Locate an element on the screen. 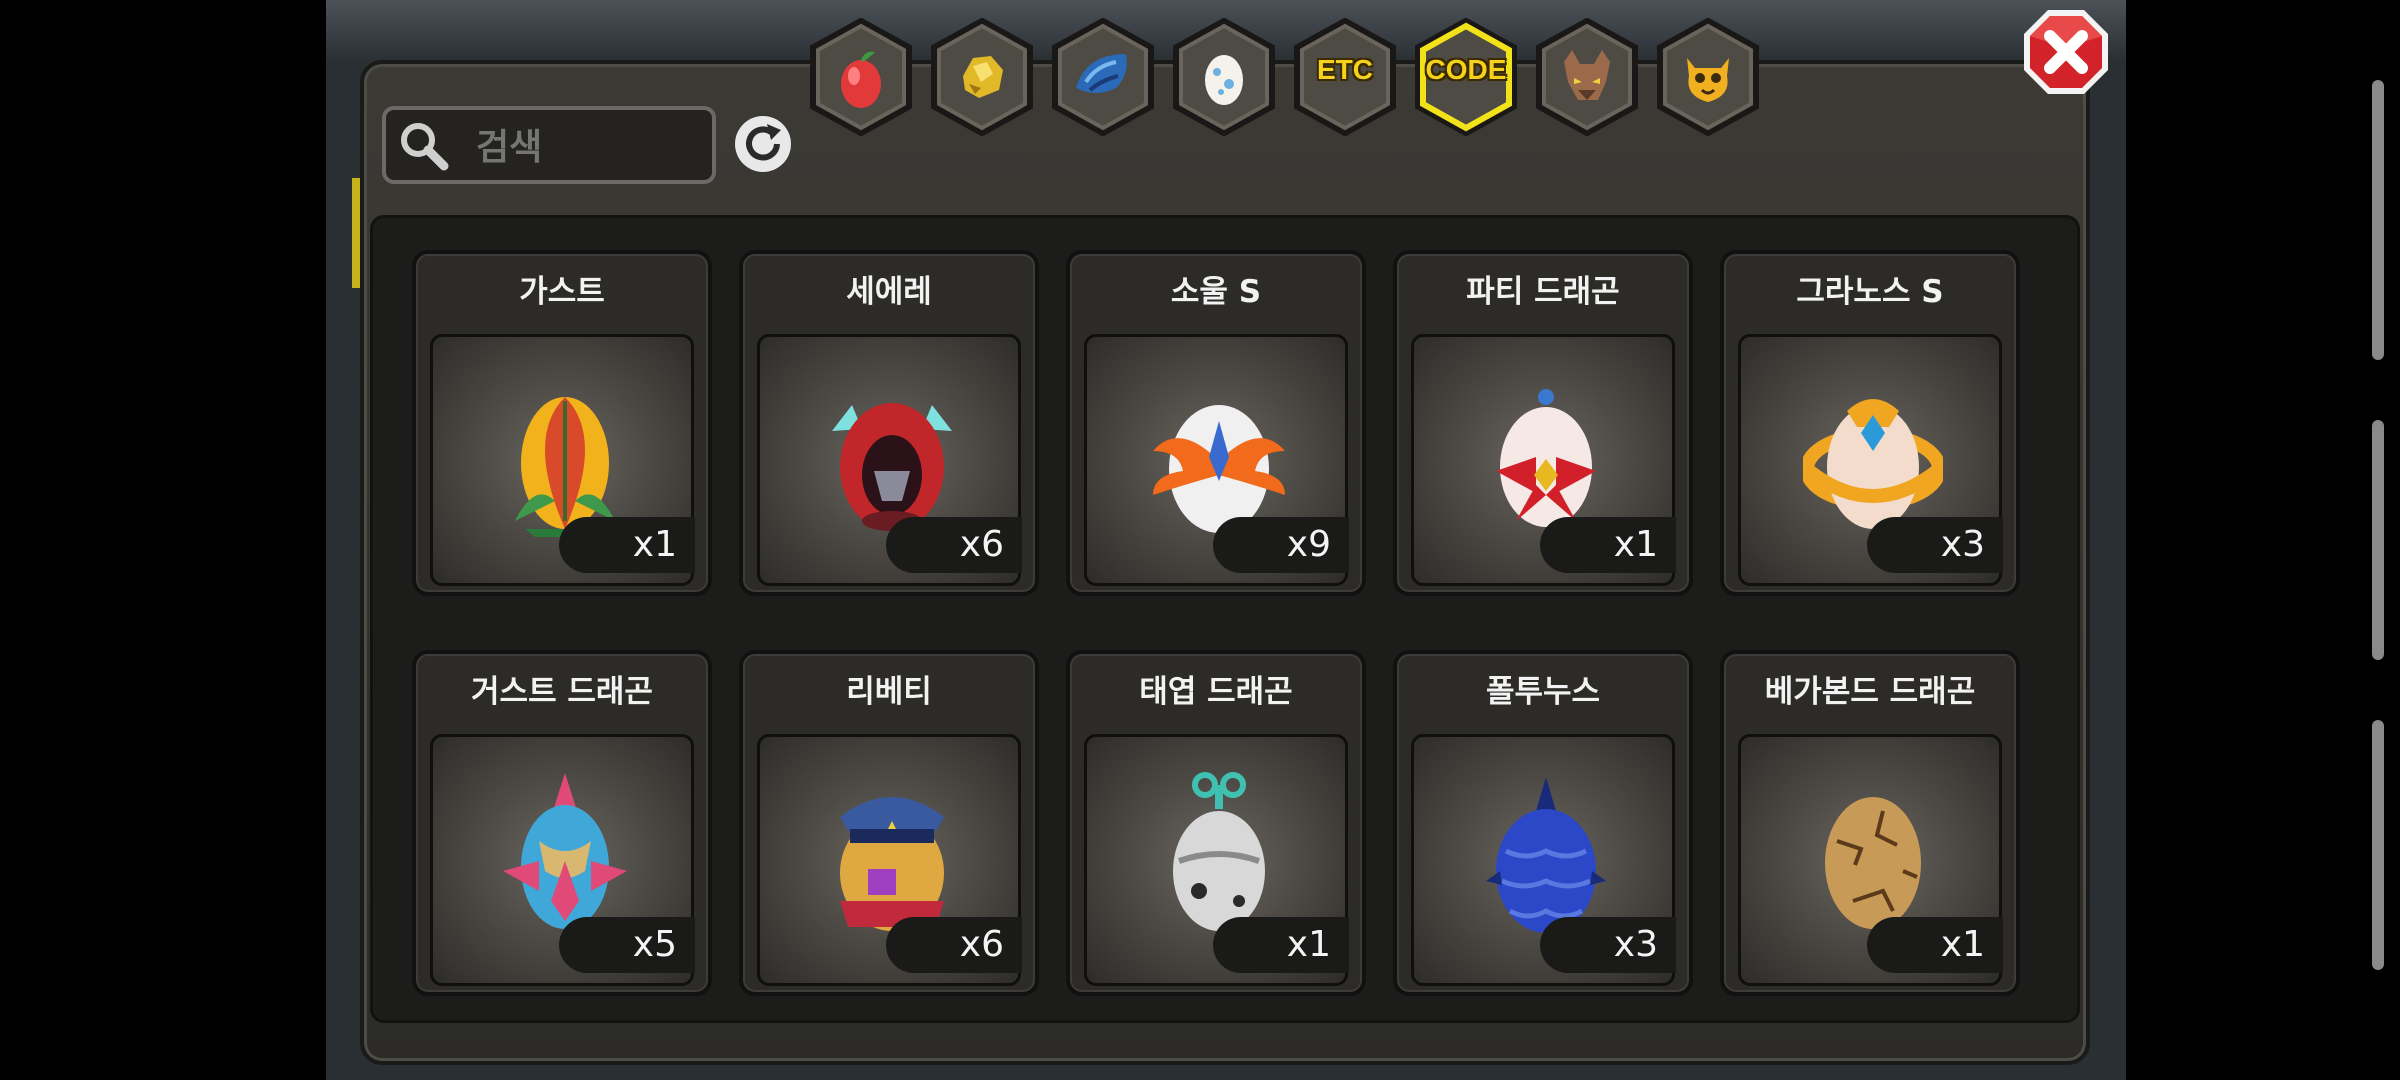 This screenshot has width=2400, height=1080. item-quantity: x9 is located at coordinates (1281, 545).